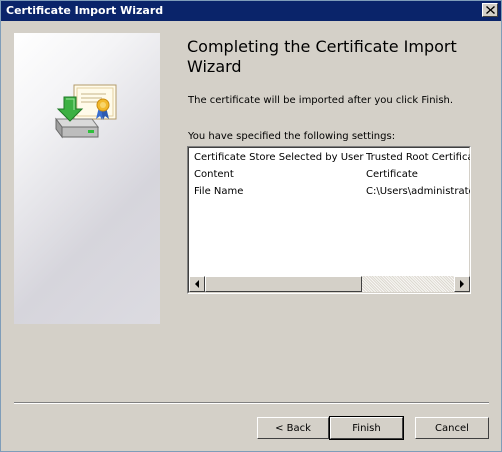 Image resolution: width=502 pixels, height=452 pixels. I want to click on close-icon, so click(490, 10).